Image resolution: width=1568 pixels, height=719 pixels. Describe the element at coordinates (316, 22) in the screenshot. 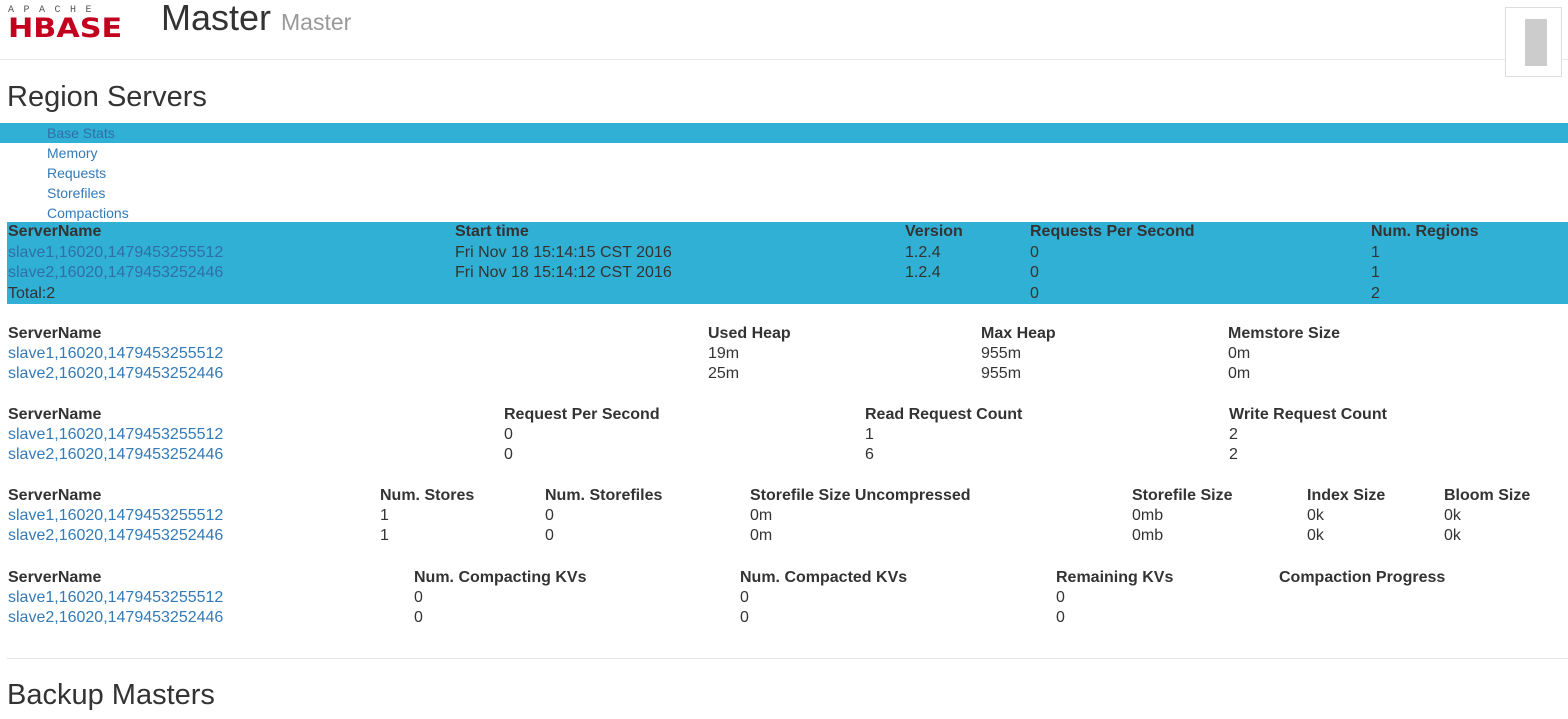

I see `page-subtitle: Master` at that location.